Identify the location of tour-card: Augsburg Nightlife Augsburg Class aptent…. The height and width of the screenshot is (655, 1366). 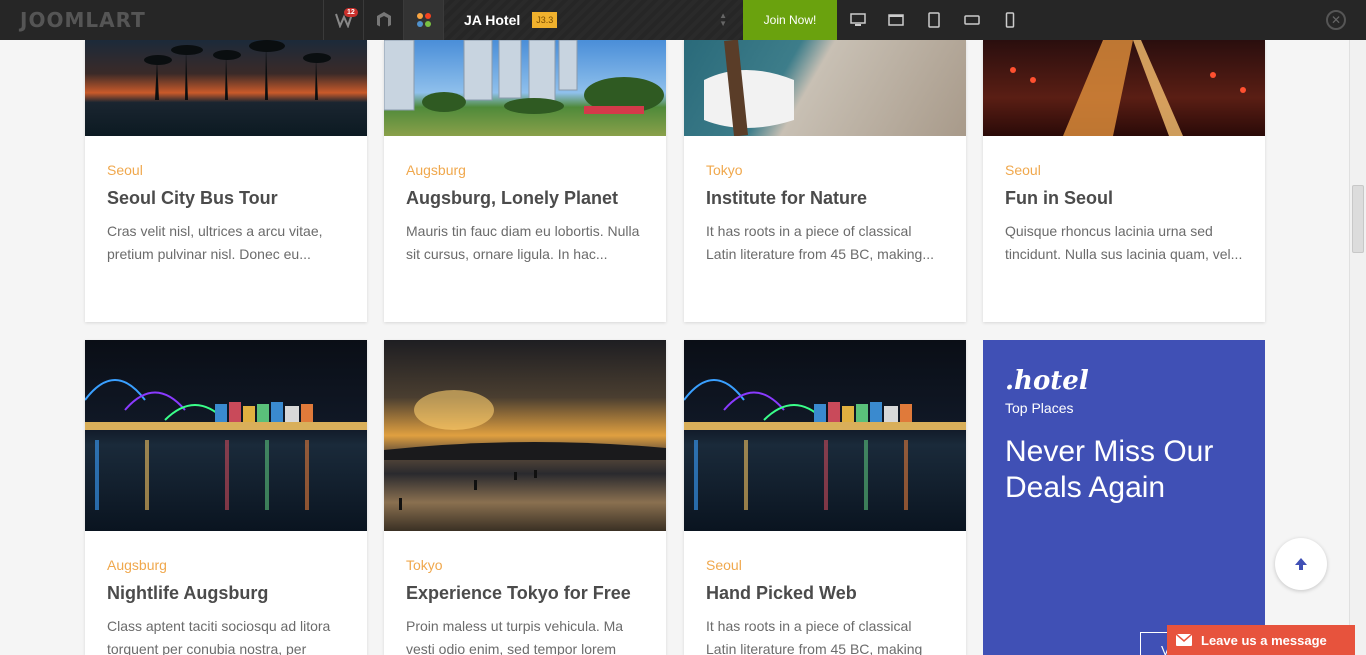
(226, 497).